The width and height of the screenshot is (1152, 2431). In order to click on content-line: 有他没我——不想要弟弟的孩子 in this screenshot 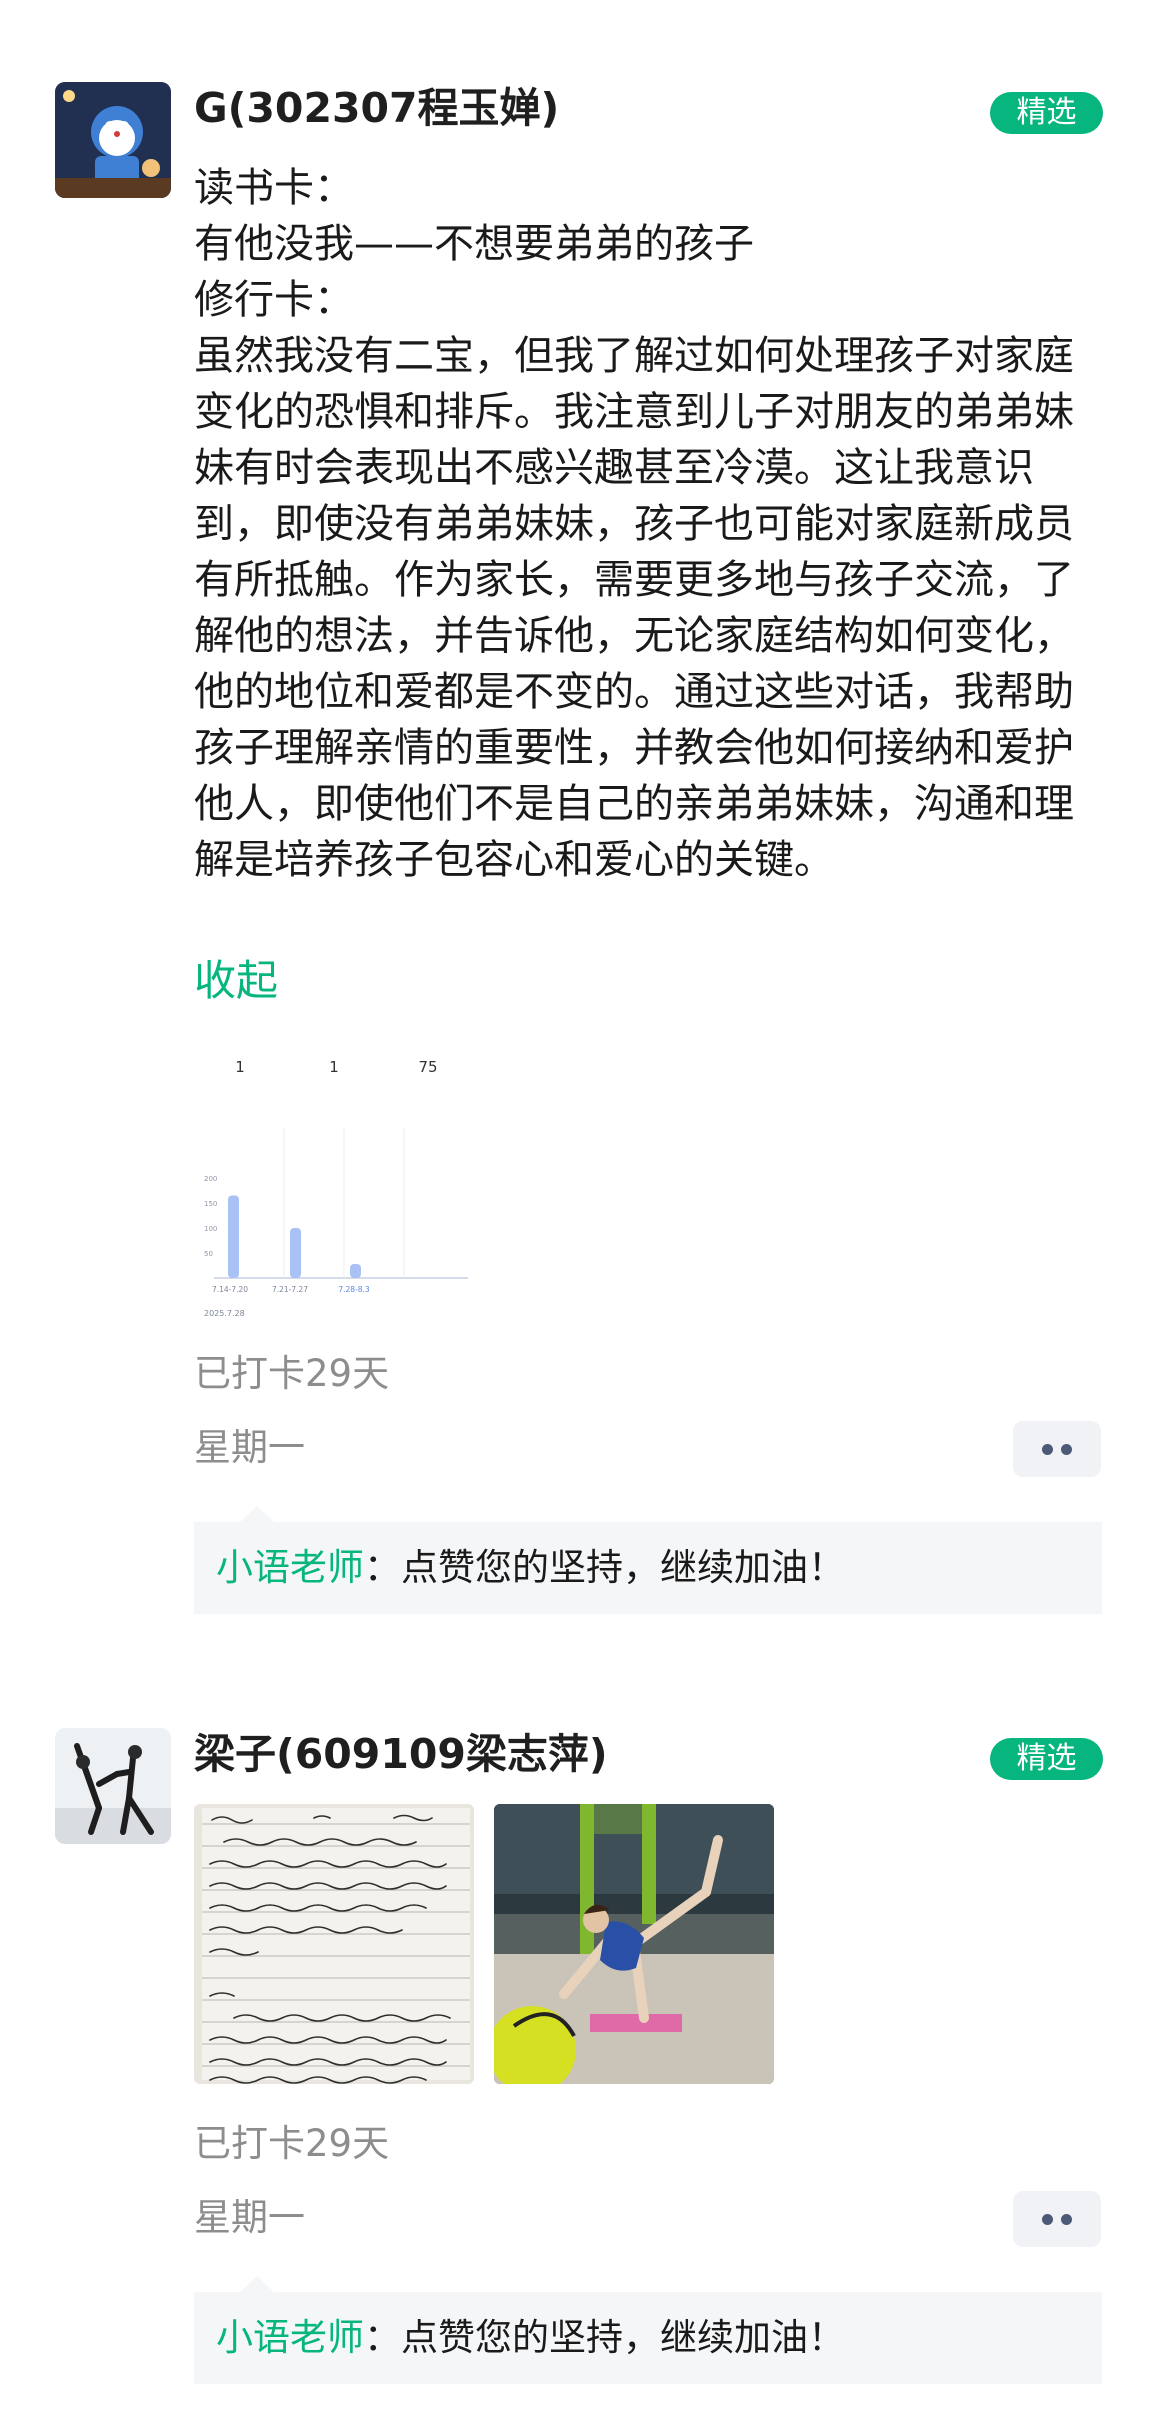, I will do `click(474, 244)`.